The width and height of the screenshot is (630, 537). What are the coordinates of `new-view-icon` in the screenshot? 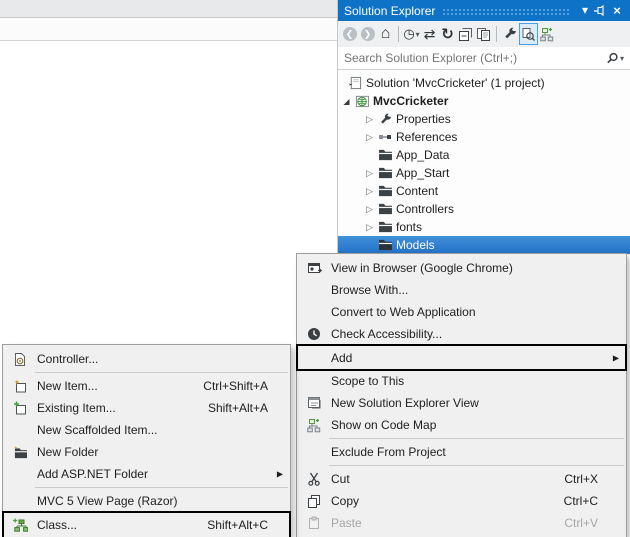 It's located at (314, 403).